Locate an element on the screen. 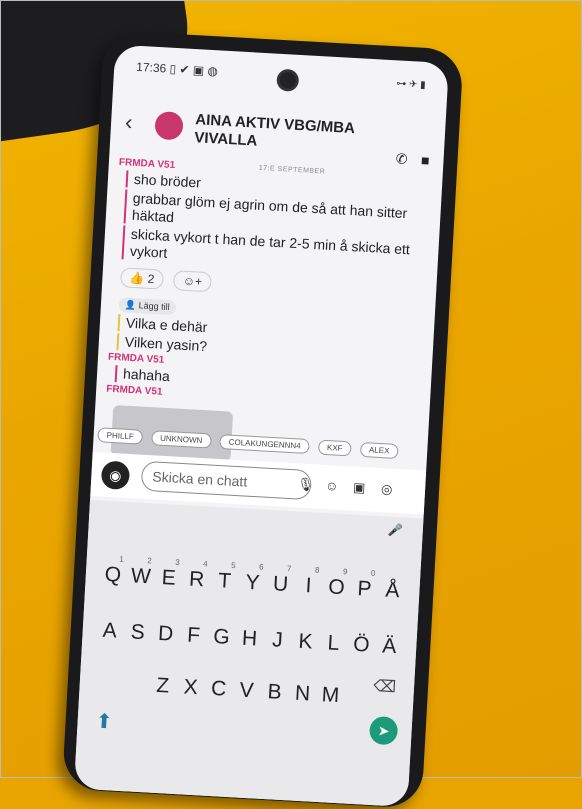  key-k: K is located at coordinates (305, 642).